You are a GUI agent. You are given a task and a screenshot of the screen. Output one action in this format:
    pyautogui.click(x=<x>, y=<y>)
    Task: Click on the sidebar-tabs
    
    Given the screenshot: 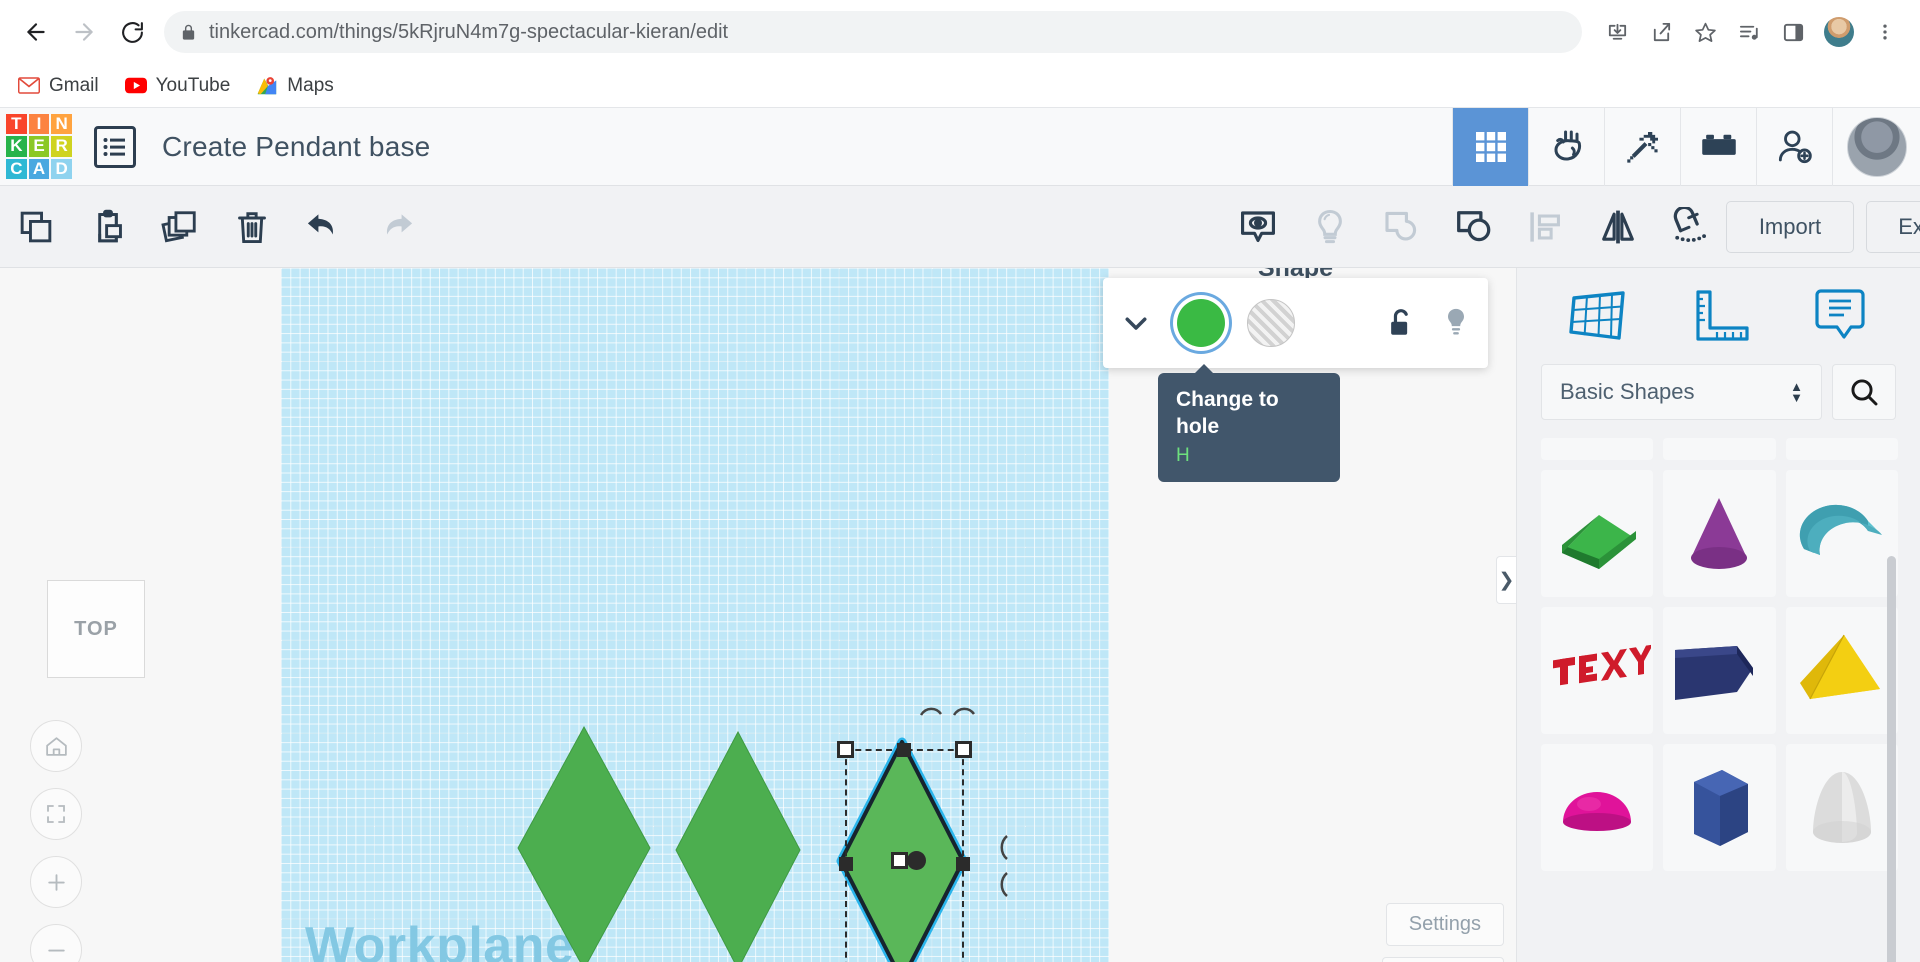 What is the action you would take?
    pyautogui.click(x=1718, y=316)
    